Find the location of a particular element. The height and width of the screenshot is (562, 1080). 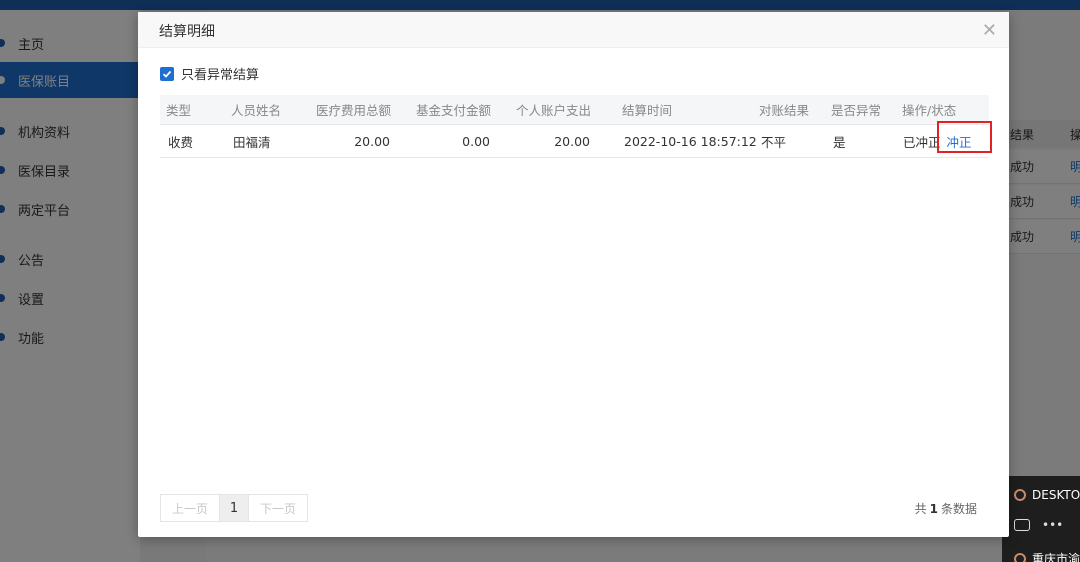

column-header: 基金支付金额 is located at coordinates (454, 110).